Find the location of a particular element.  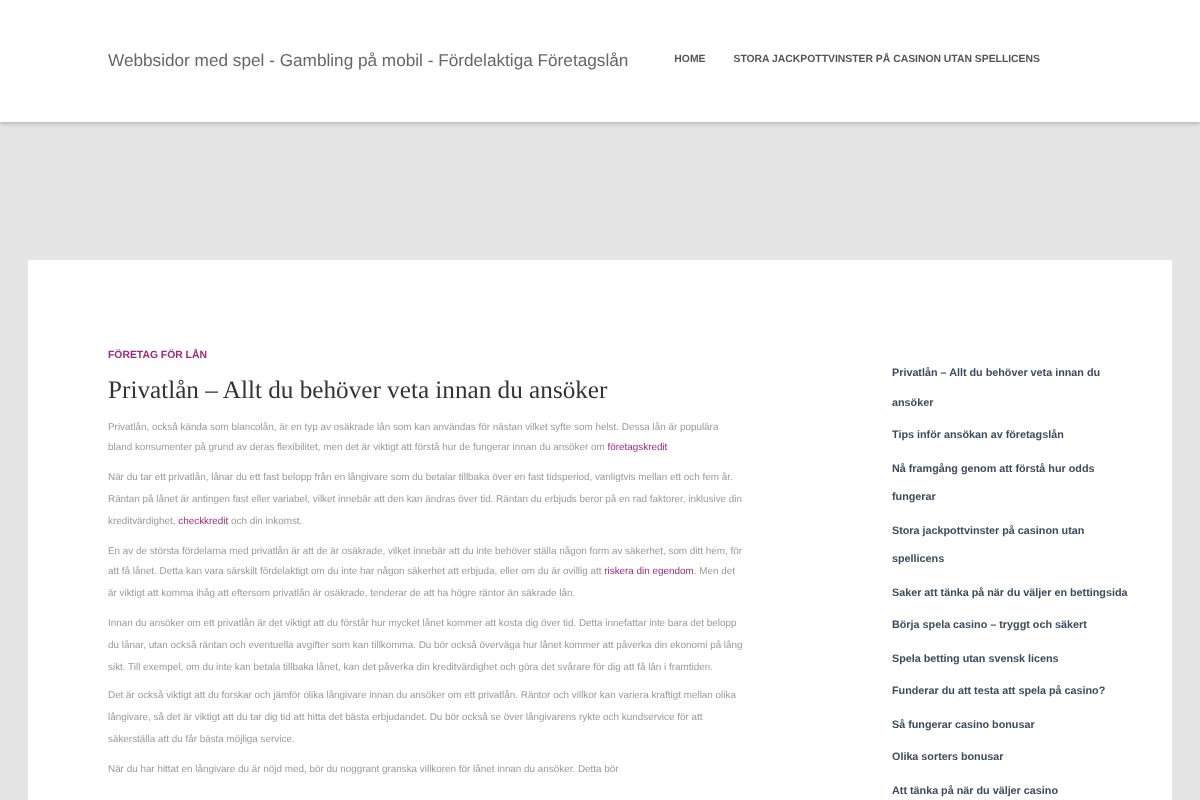

site-title: Webbsidor med spel - Gambling på mobil - Fördelaktiga Företagslån is located at coordinates (368, 61).